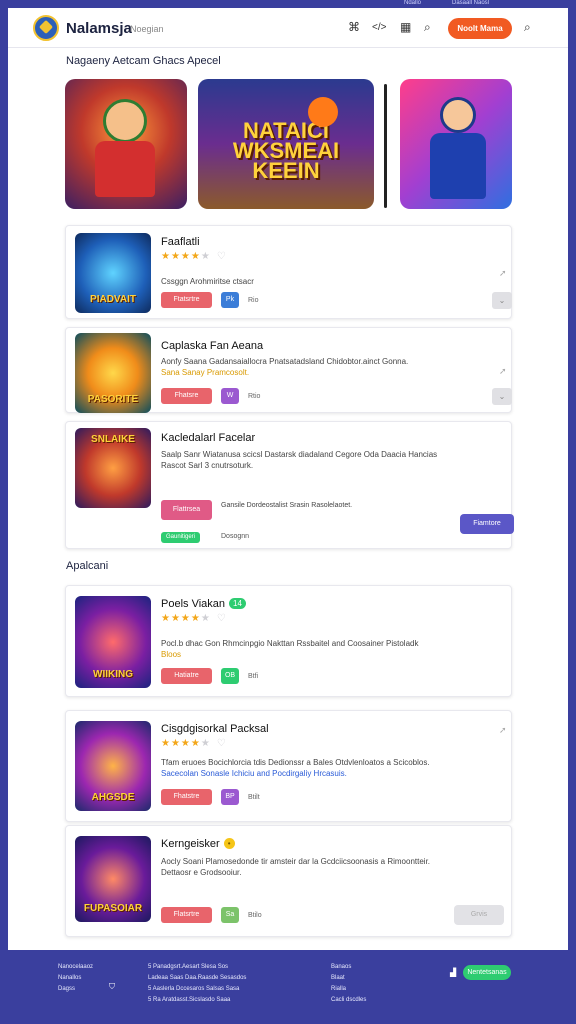 The width and height of the screenshot is (576, 1024). I want to click on play-button: Fhatstre, so click(186, 797).